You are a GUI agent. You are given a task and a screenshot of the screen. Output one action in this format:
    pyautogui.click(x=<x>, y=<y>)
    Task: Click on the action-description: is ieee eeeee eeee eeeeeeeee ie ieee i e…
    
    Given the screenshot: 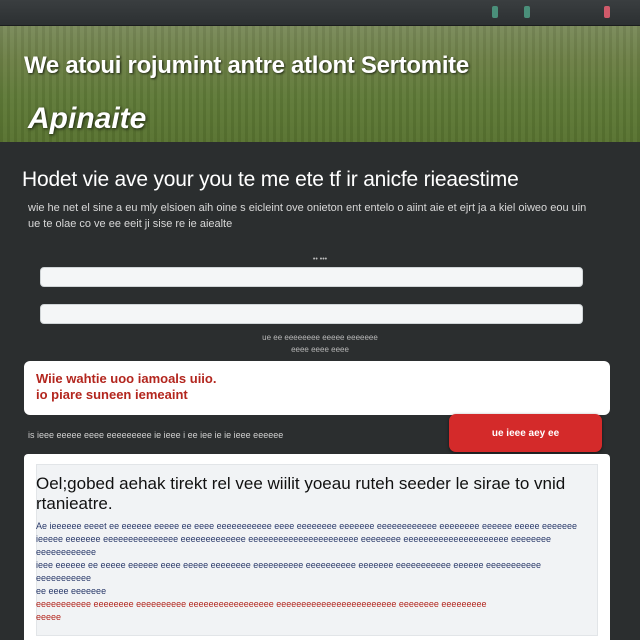 What is the action you would take?
    pyautogui.click(x=156, y=435)
    